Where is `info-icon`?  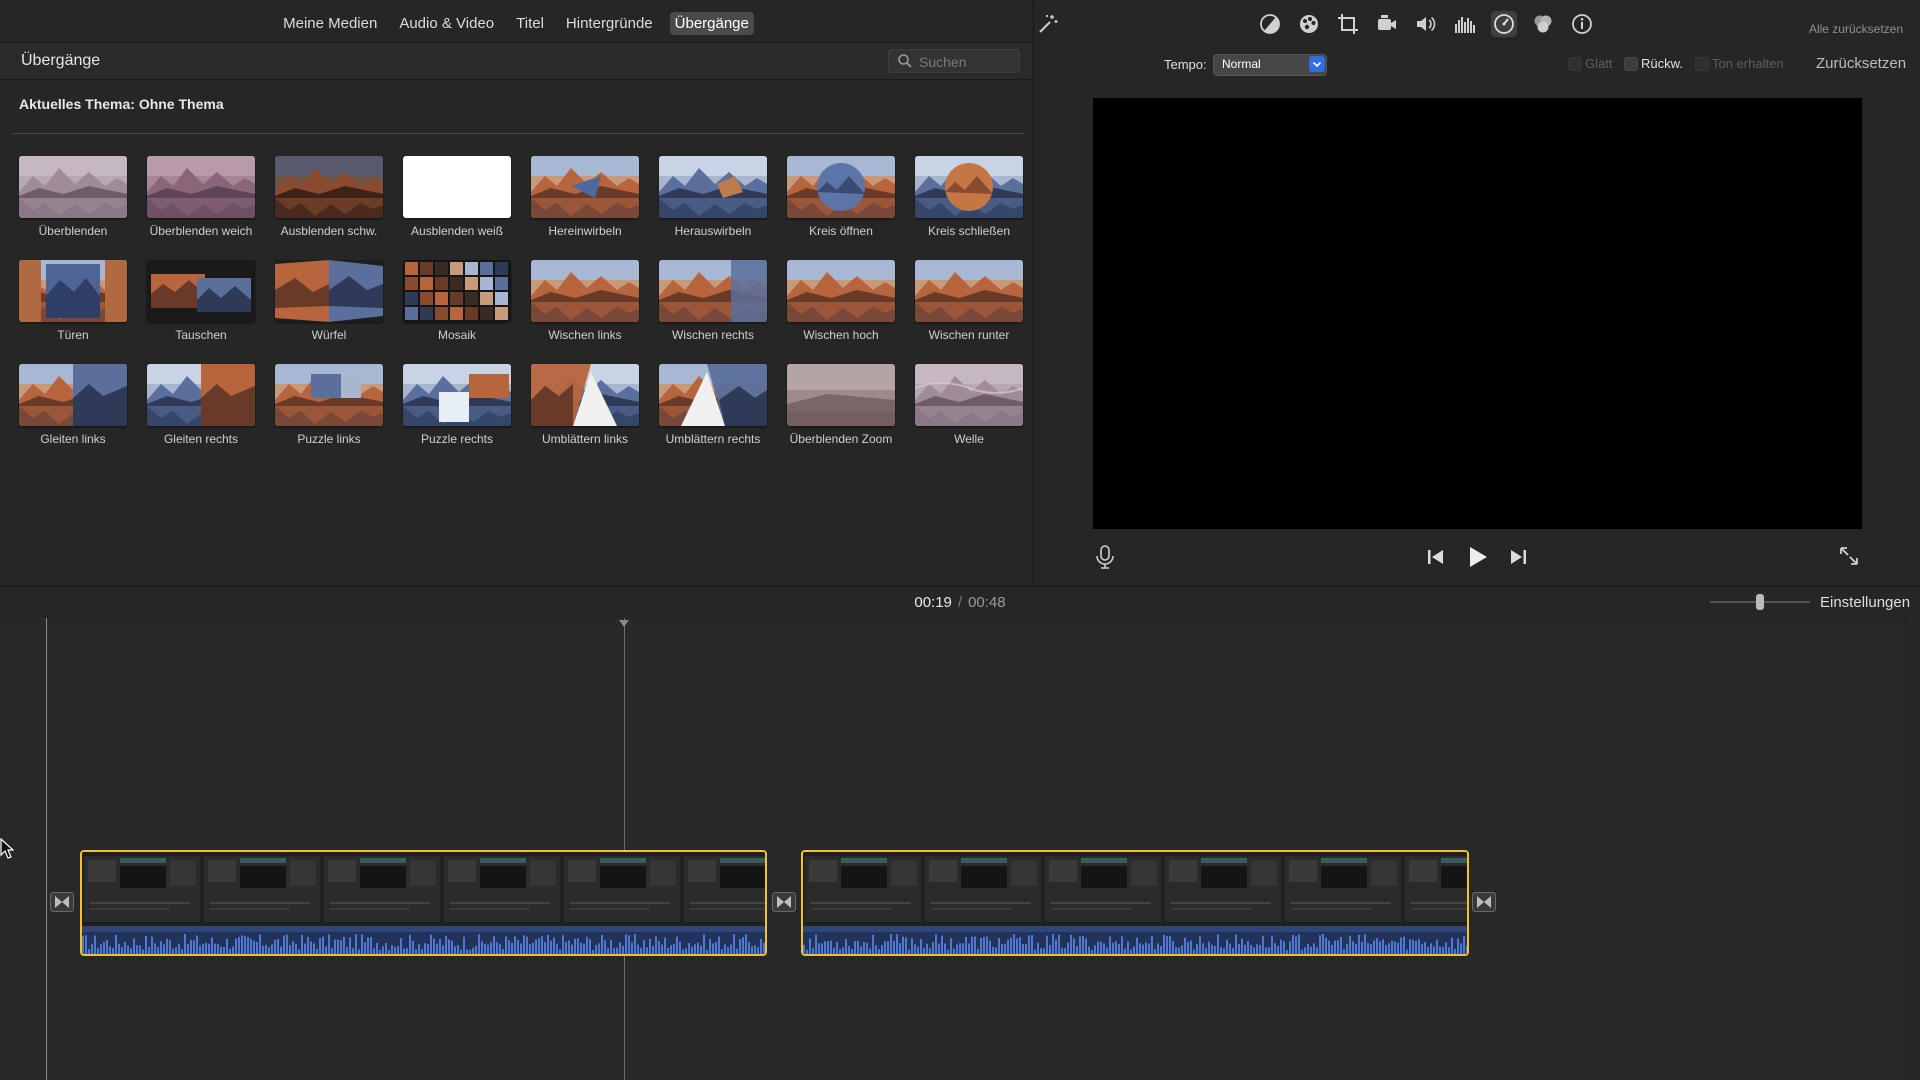
info-icon is located at coordinates (1582, 24).